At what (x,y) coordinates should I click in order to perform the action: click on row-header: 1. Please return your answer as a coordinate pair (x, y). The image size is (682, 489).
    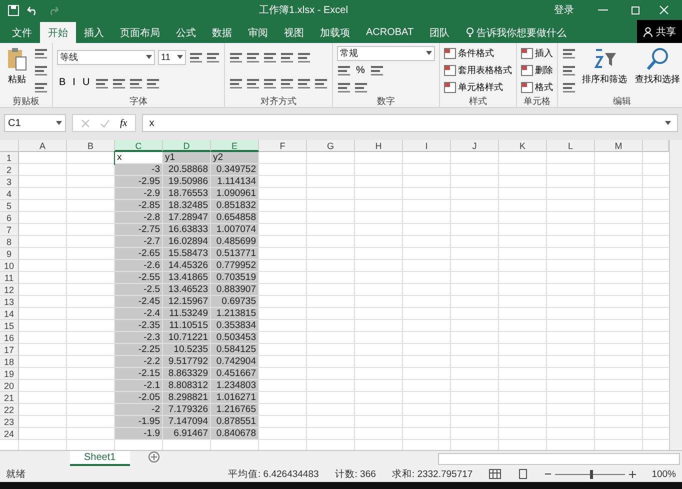
    Looking at the image, I should click on (9, 158).